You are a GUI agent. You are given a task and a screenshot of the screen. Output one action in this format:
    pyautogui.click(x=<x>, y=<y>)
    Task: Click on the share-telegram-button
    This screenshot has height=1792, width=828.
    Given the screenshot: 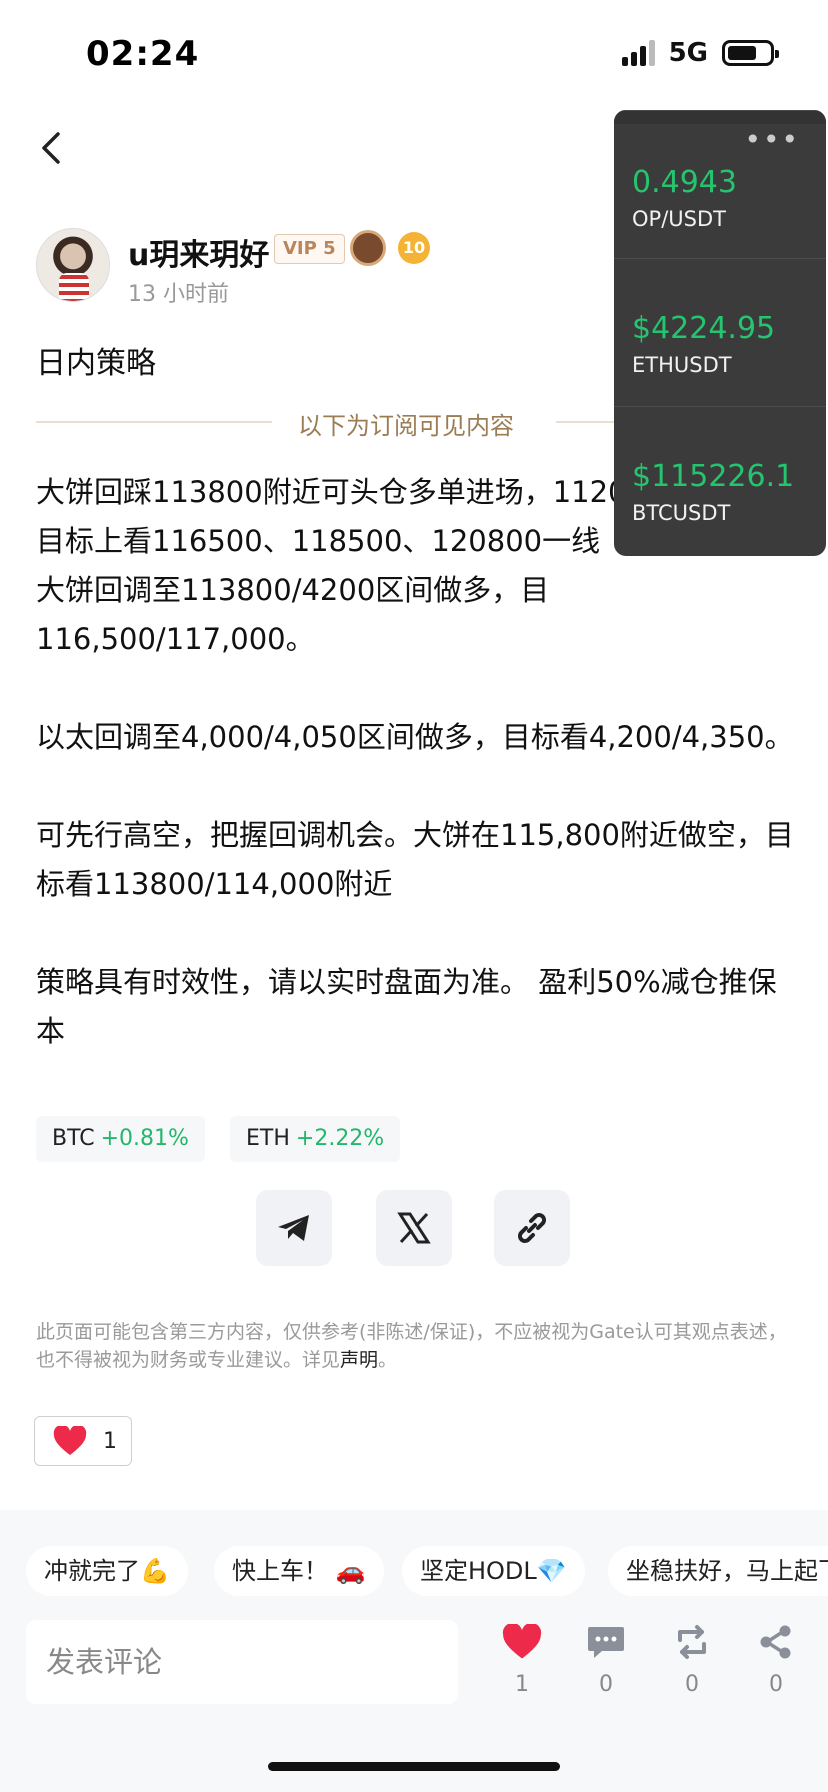 What is the action you would take?
    pyautogui.click(x=294, y=1228)
    